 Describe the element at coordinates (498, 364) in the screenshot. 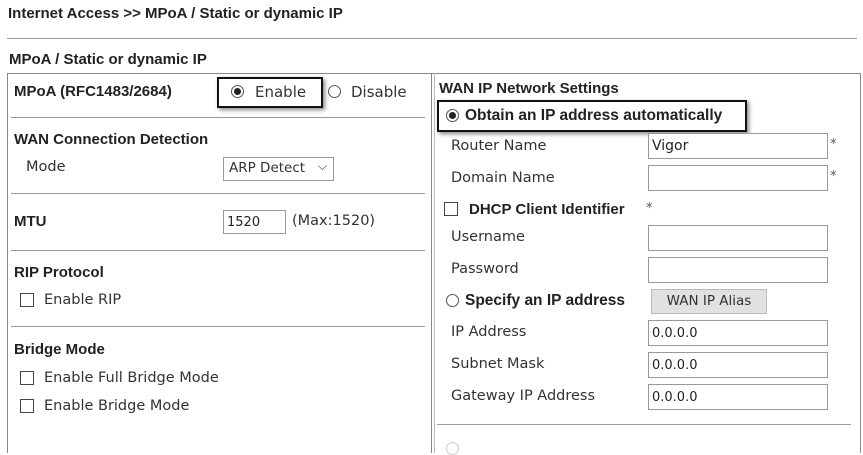

I see `subnet-mask-label: Subnet Mask` at that location.